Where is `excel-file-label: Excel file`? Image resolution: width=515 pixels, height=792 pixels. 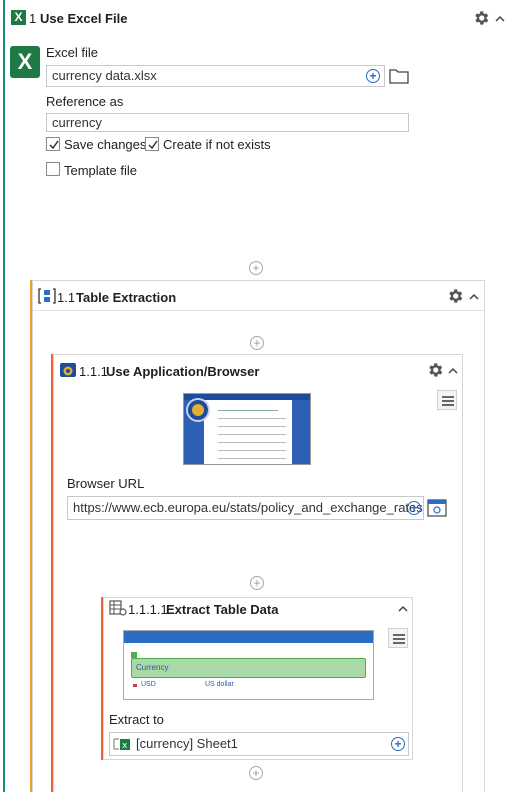 excel-file-label: Excel file is located at coordinates (72, 52).